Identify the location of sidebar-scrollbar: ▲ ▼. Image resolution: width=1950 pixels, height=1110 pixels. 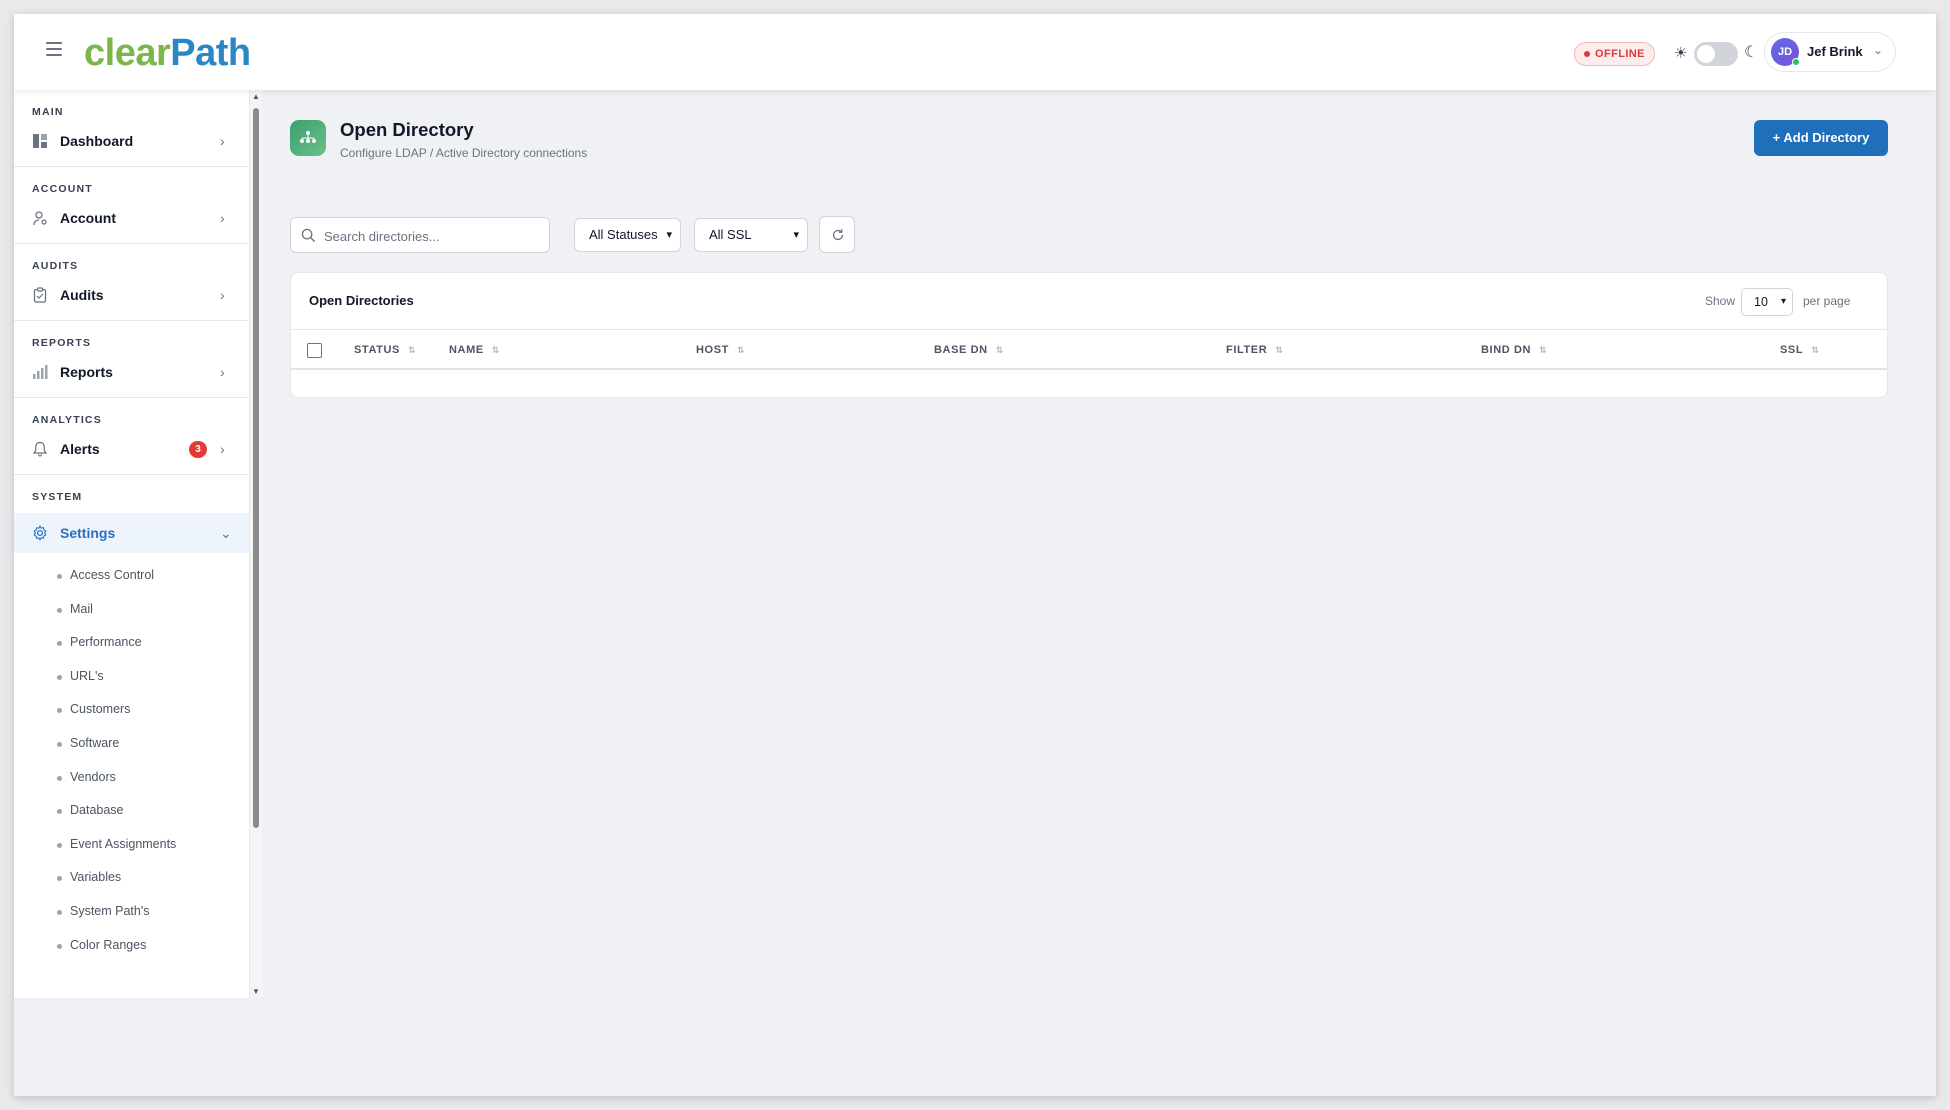
(256, 544).